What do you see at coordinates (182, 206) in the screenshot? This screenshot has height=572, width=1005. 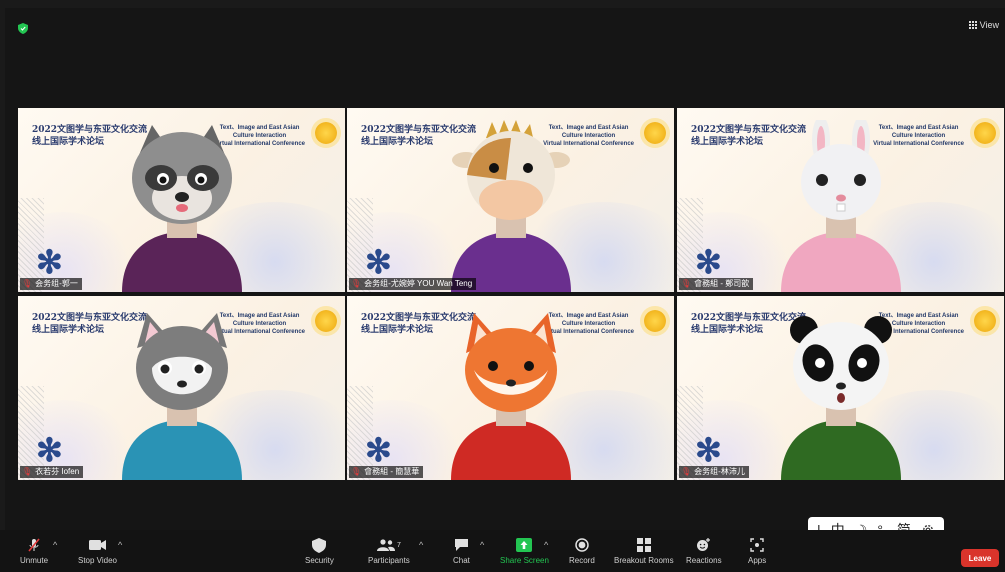 I see `raccoon-avatar` at bounding box center [182, 206].